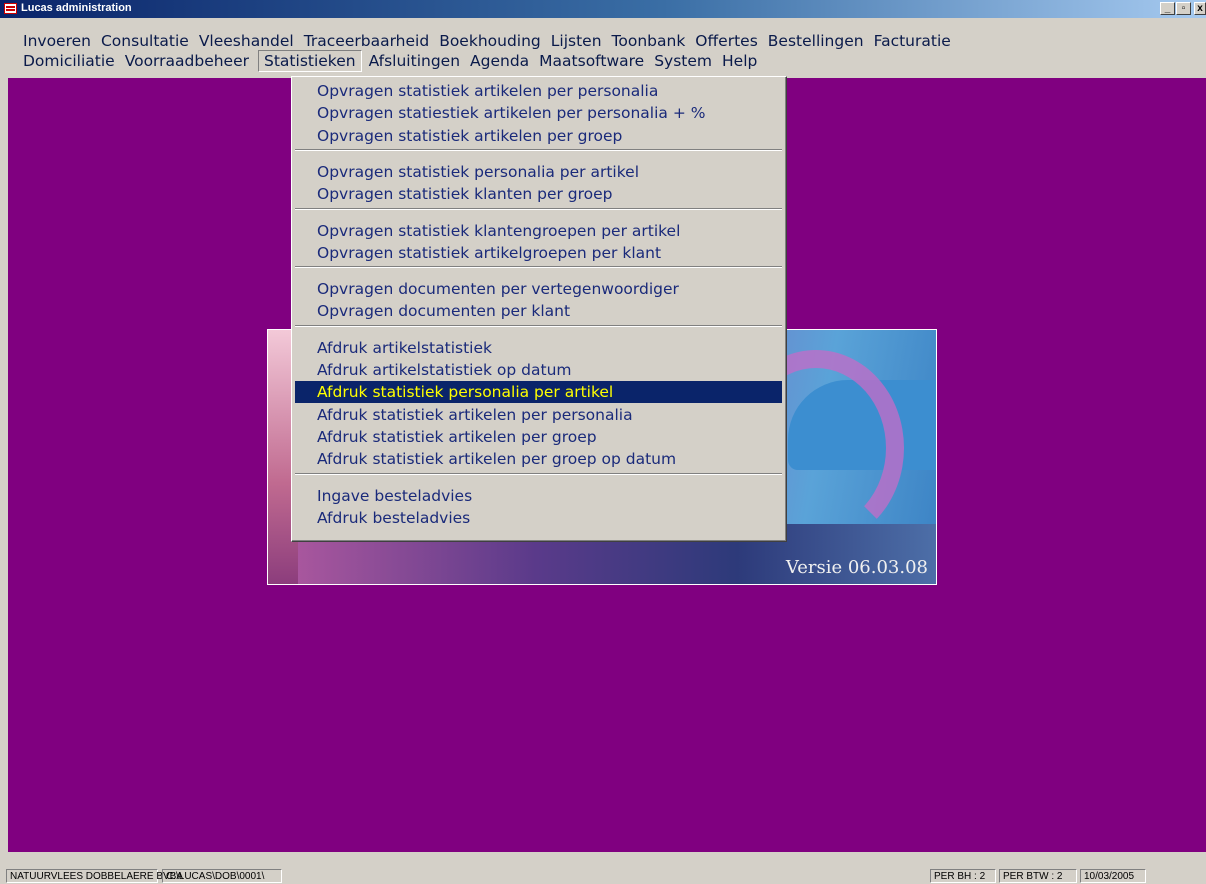 The height and width of the screenshot is (884, 1206). What do you see at coordinates (538, 518) in the screenshot?
I see `menu-option-afdruk-besteladvies: Afdruk besteladvies` at bounding box center [538, 518].